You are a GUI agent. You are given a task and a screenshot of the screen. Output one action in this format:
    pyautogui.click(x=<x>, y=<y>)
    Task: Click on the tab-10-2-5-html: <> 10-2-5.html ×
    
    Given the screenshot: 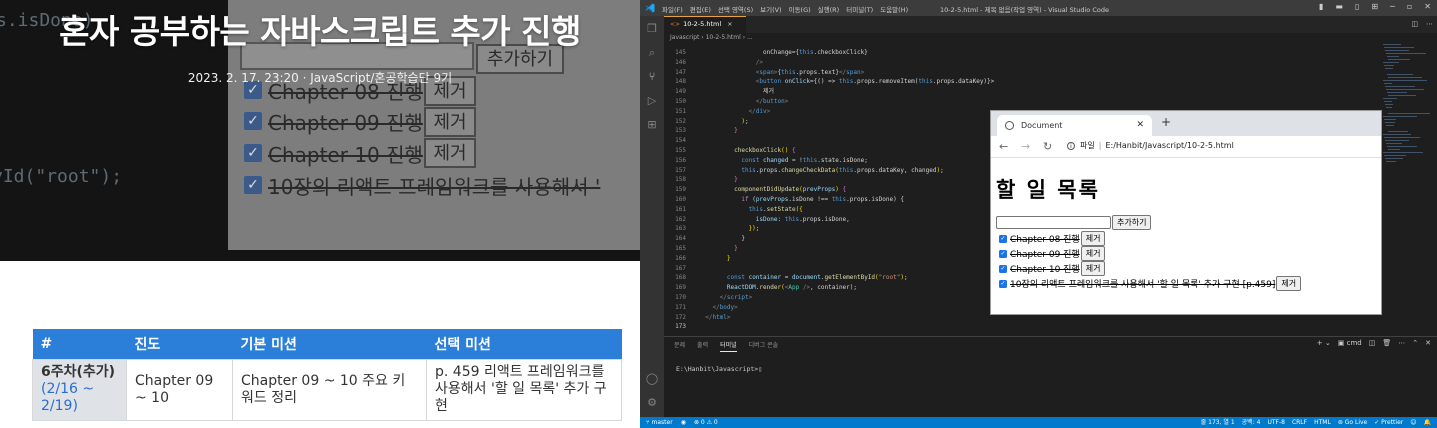 What is the action you would take?
    pyautogui.click(x=705, y=24)
    